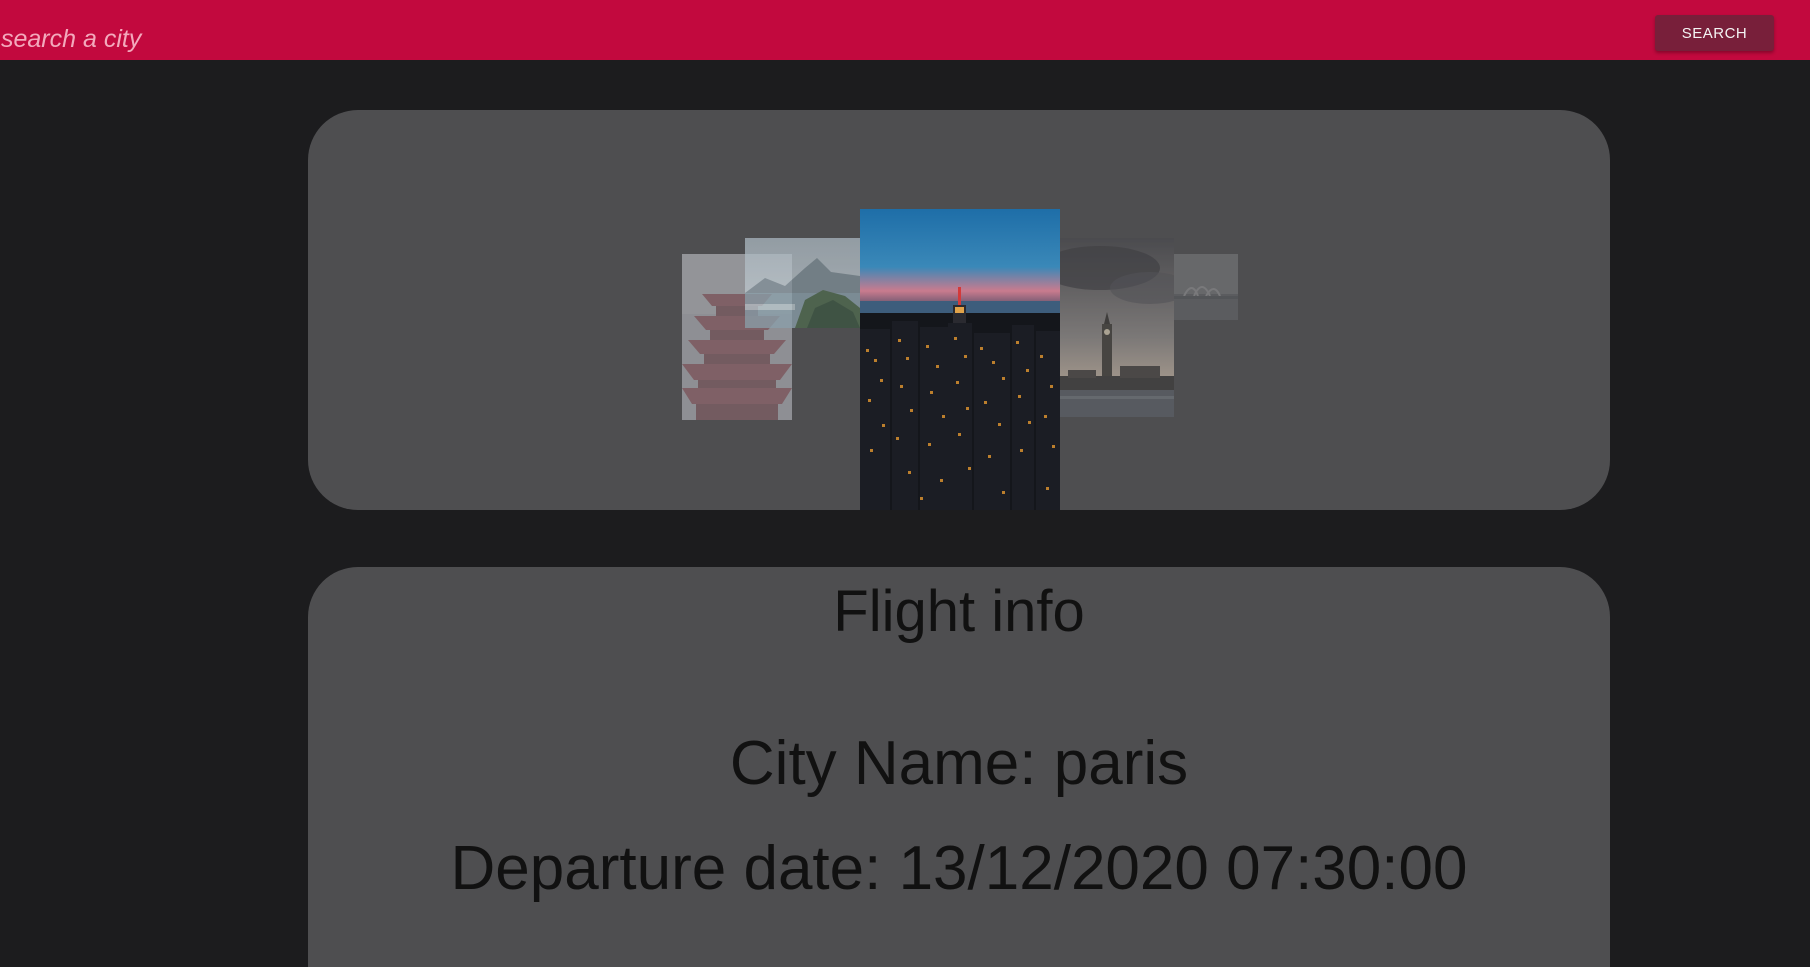  What do you see at coordinates (1714, 33) in the screenshot?
I see `search-button: SEARCH` at bounding box center [1714, 33].